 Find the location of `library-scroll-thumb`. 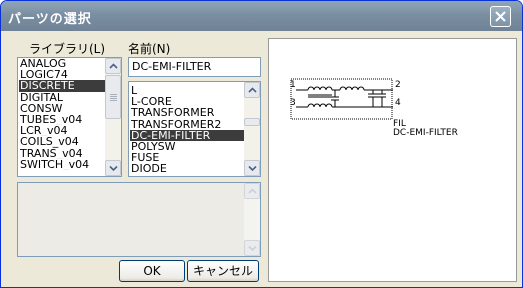

library-scroll-thumb is located at coordinates (113, 97).